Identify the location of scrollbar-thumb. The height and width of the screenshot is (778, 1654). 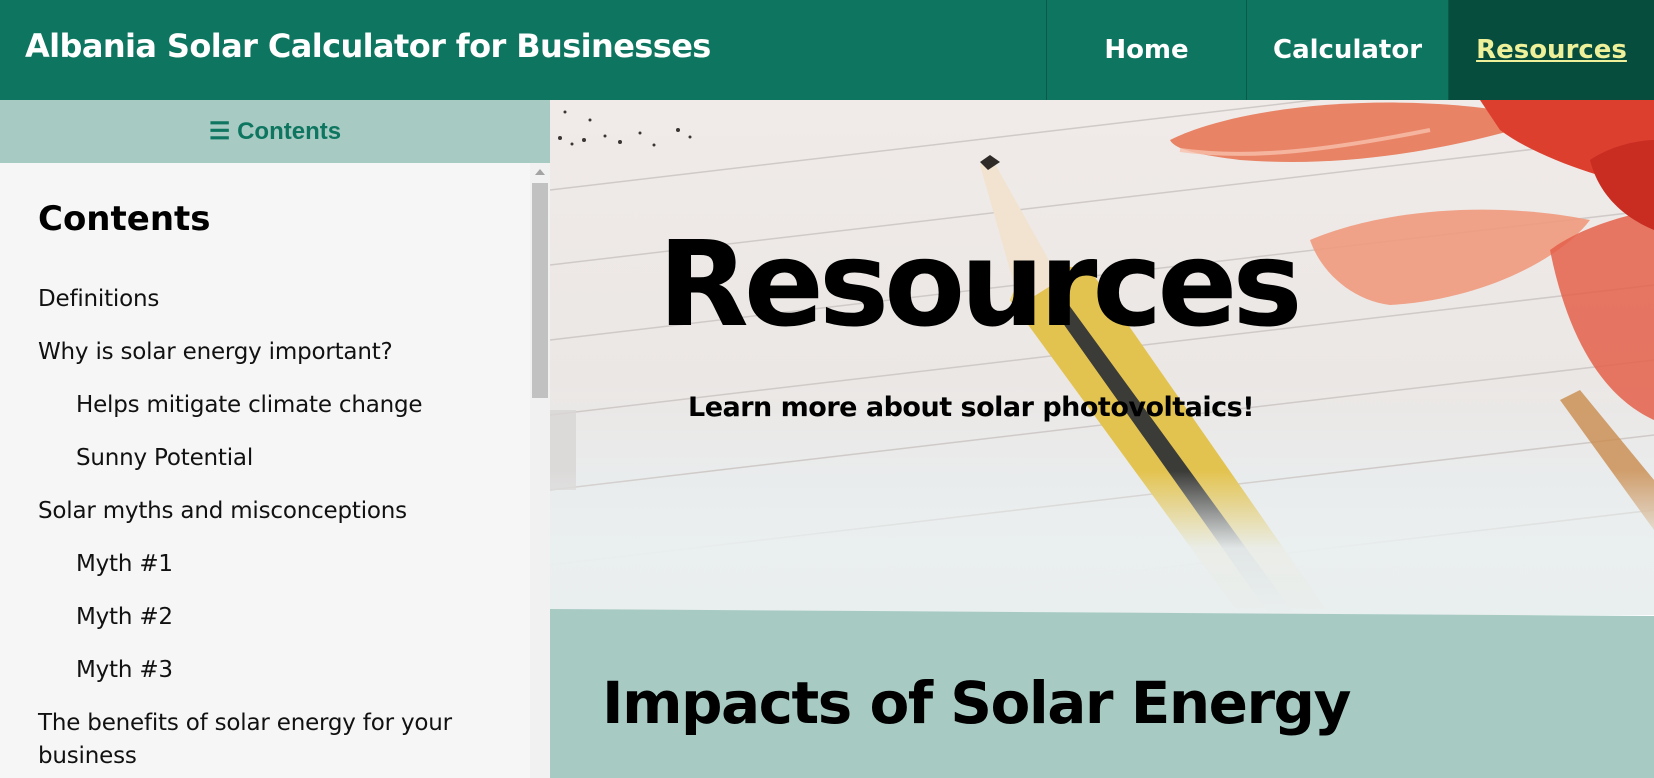
(540, 290).